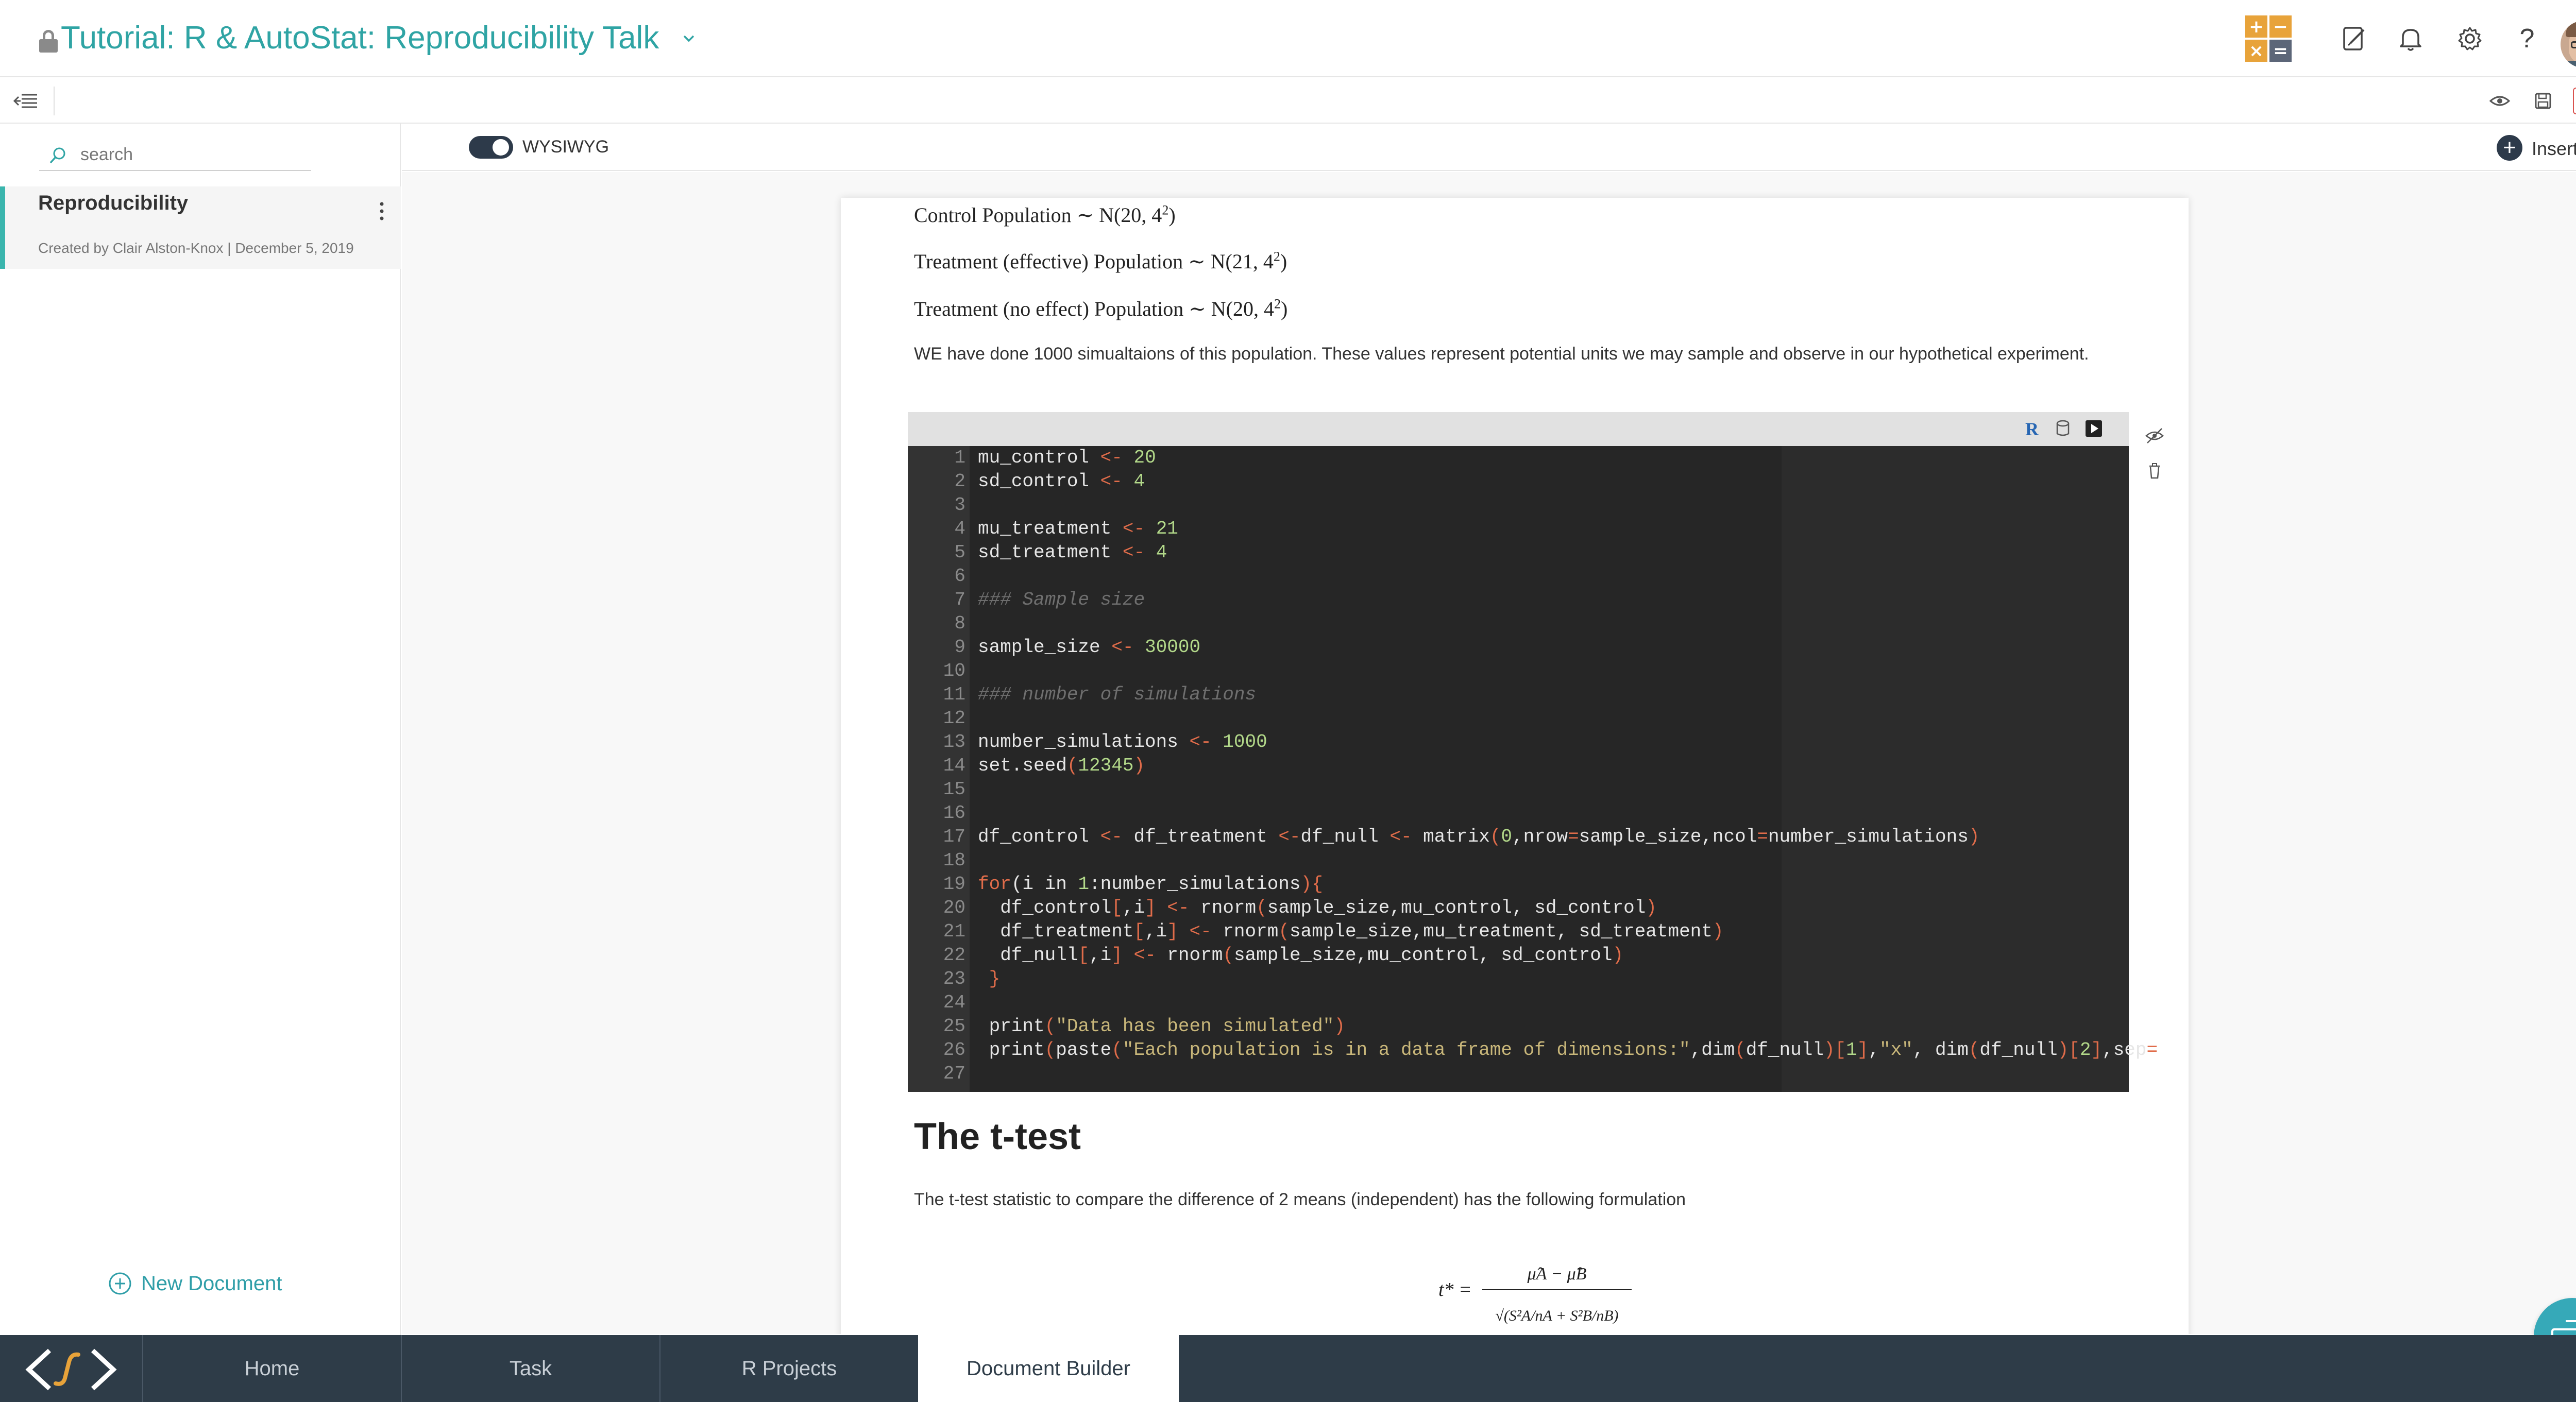 The image size is (2576, 1402). I want to click on line-number: 26, so click(954, 1050).